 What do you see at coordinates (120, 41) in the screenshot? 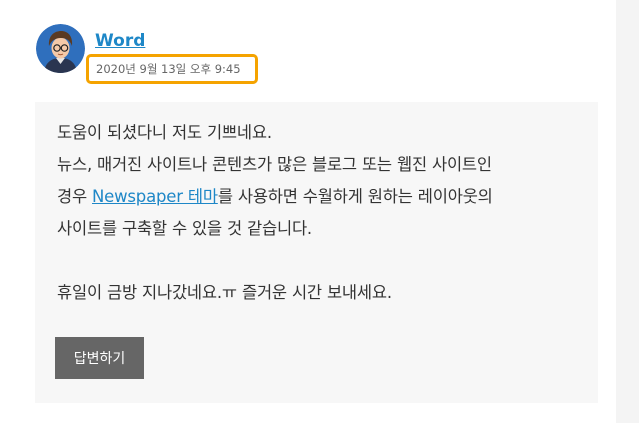
I see `comment-author-link: Word` at bounding box center [120, 41].